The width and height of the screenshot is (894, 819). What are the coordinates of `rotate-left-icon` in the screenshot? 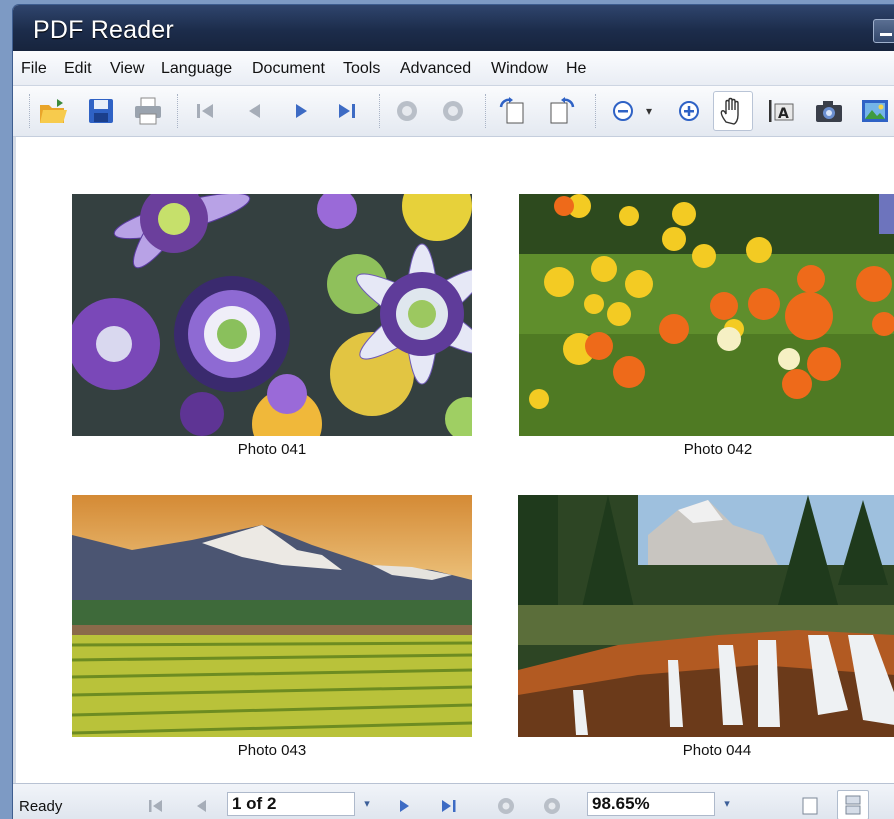 It's located at (513, 111).